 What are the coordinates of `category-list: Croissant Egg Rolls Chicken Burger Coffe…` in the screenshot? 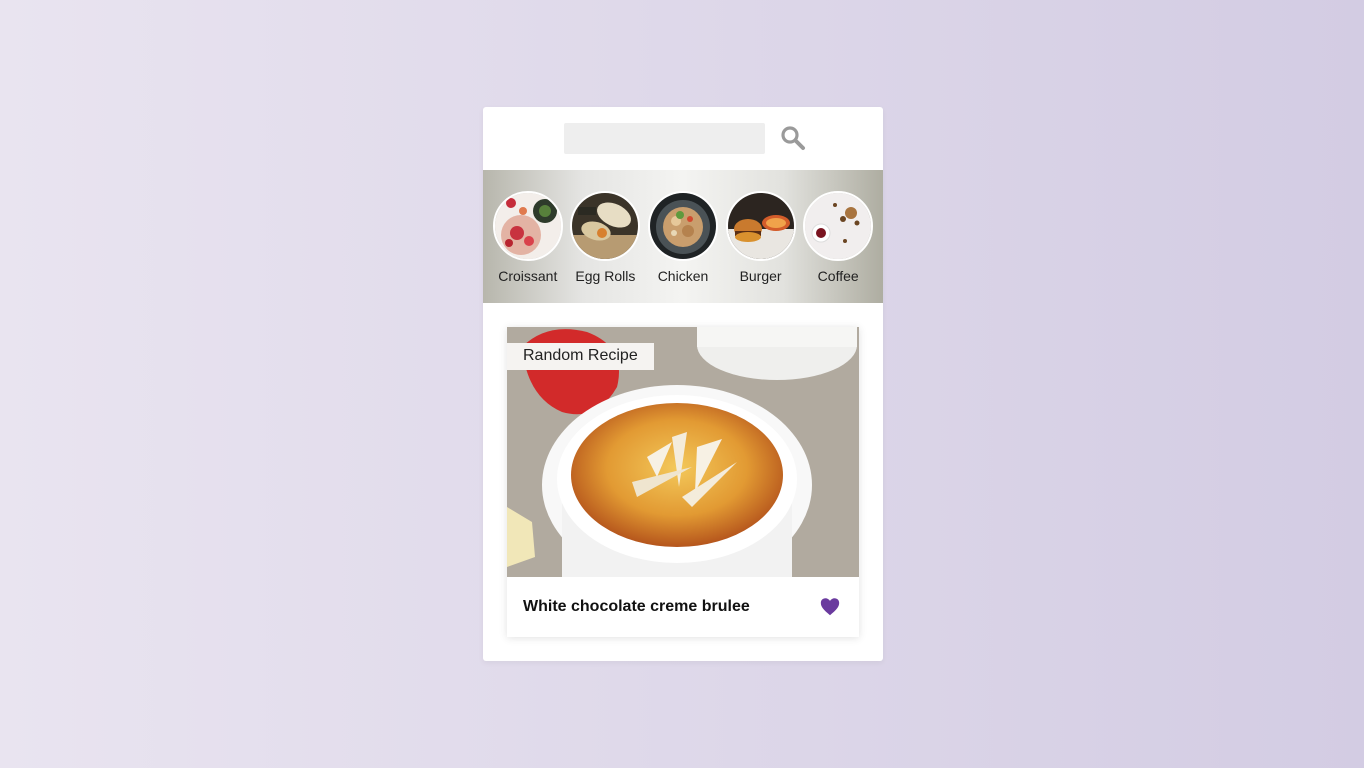 It's located at (683, 236).